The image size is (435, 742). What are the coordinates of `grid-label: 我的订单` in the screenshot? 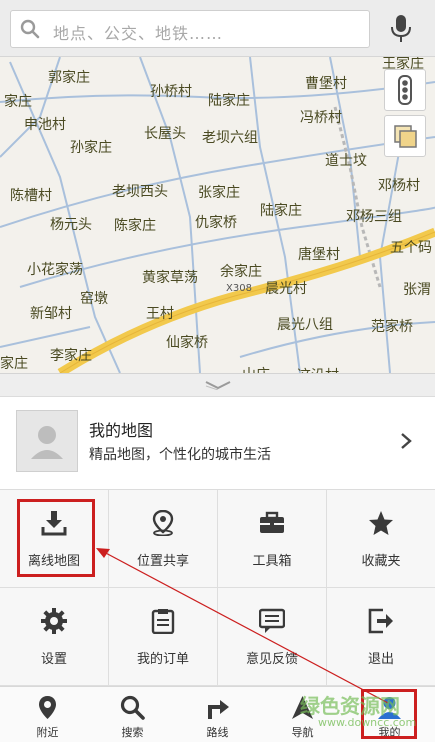 It's located at (162, 659).